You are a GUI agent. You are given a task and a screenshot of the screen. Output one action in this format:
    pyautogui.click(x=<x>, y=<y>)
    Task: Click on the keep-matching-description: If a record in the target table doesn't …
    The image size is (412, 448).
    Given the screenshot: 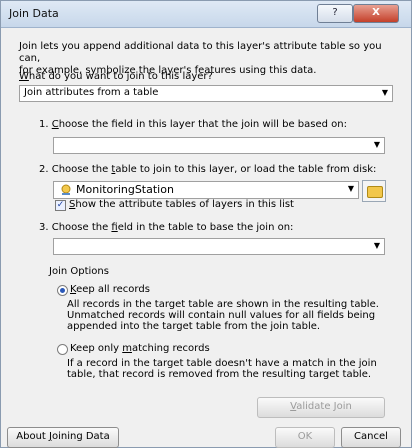 What is the action you would take?
    pyautogui.click(x=222, y=369)
    